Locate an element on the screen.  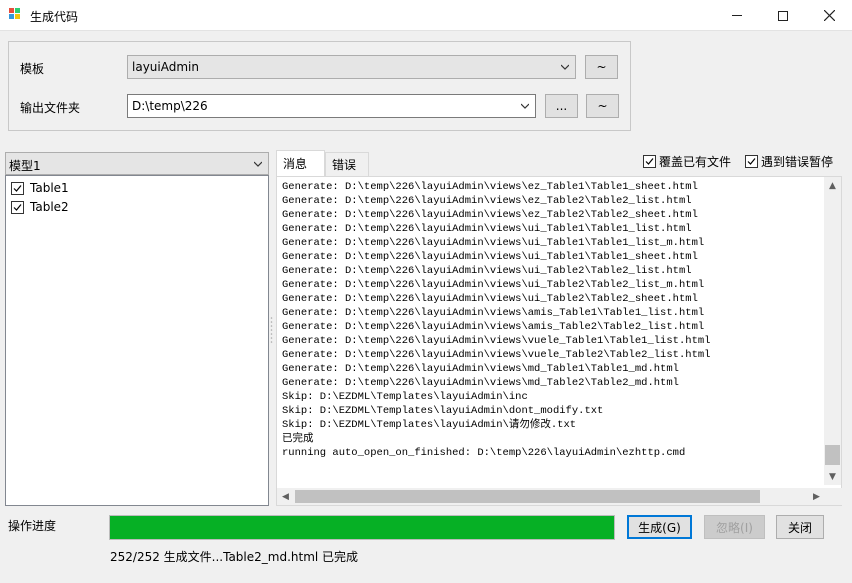
message-line: 已完成 is located at coordinates (298, 439).